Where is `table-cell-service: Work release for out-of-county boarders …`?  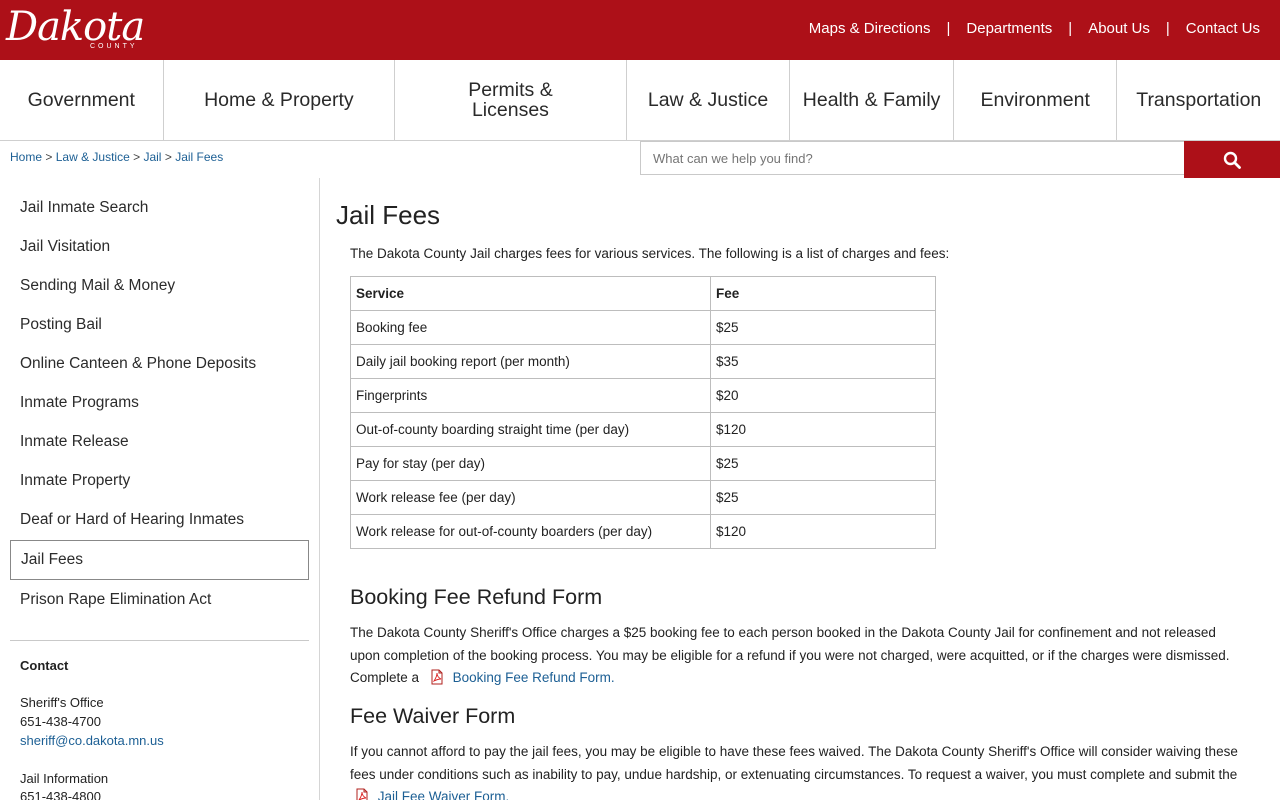 table-cell-service: Work release for out-of-county boarders … is located at coordinates (530, 531).